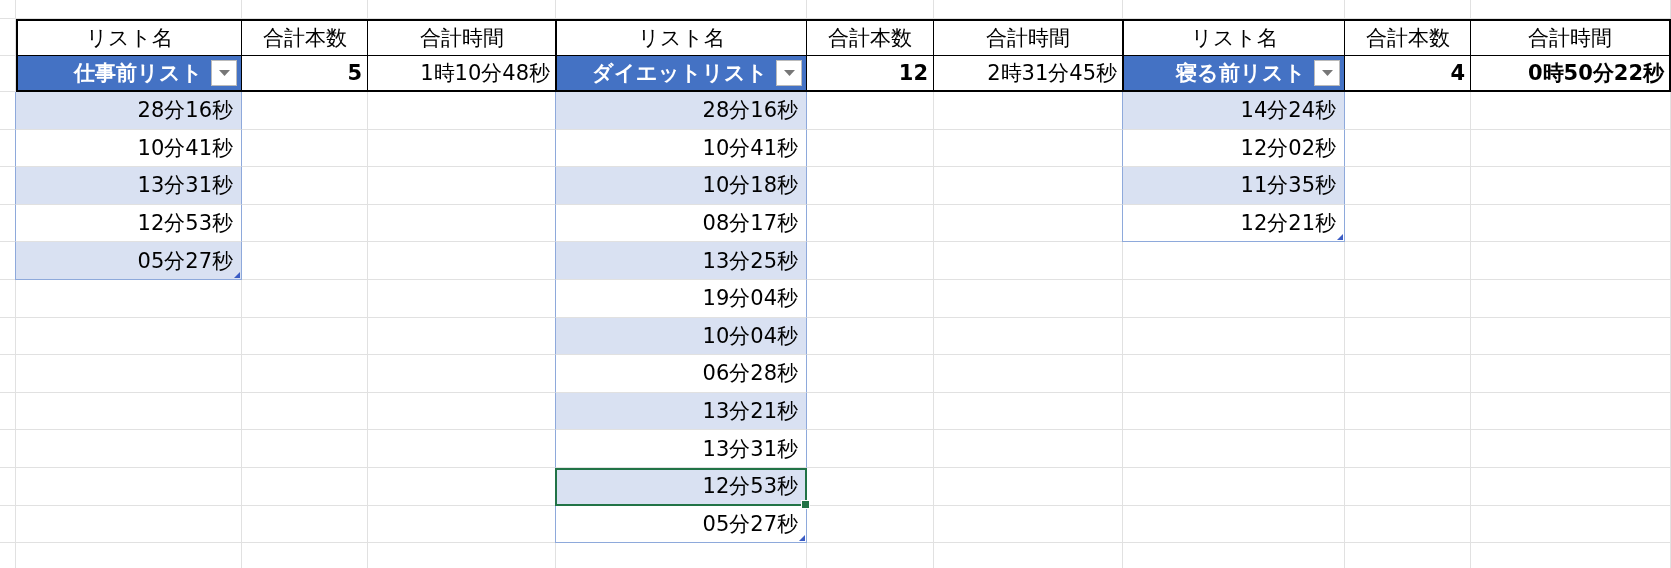 This screenshot has width=1671, height=568. I want to click on table-cell: 0時50分22秒, so click(1571, 74).